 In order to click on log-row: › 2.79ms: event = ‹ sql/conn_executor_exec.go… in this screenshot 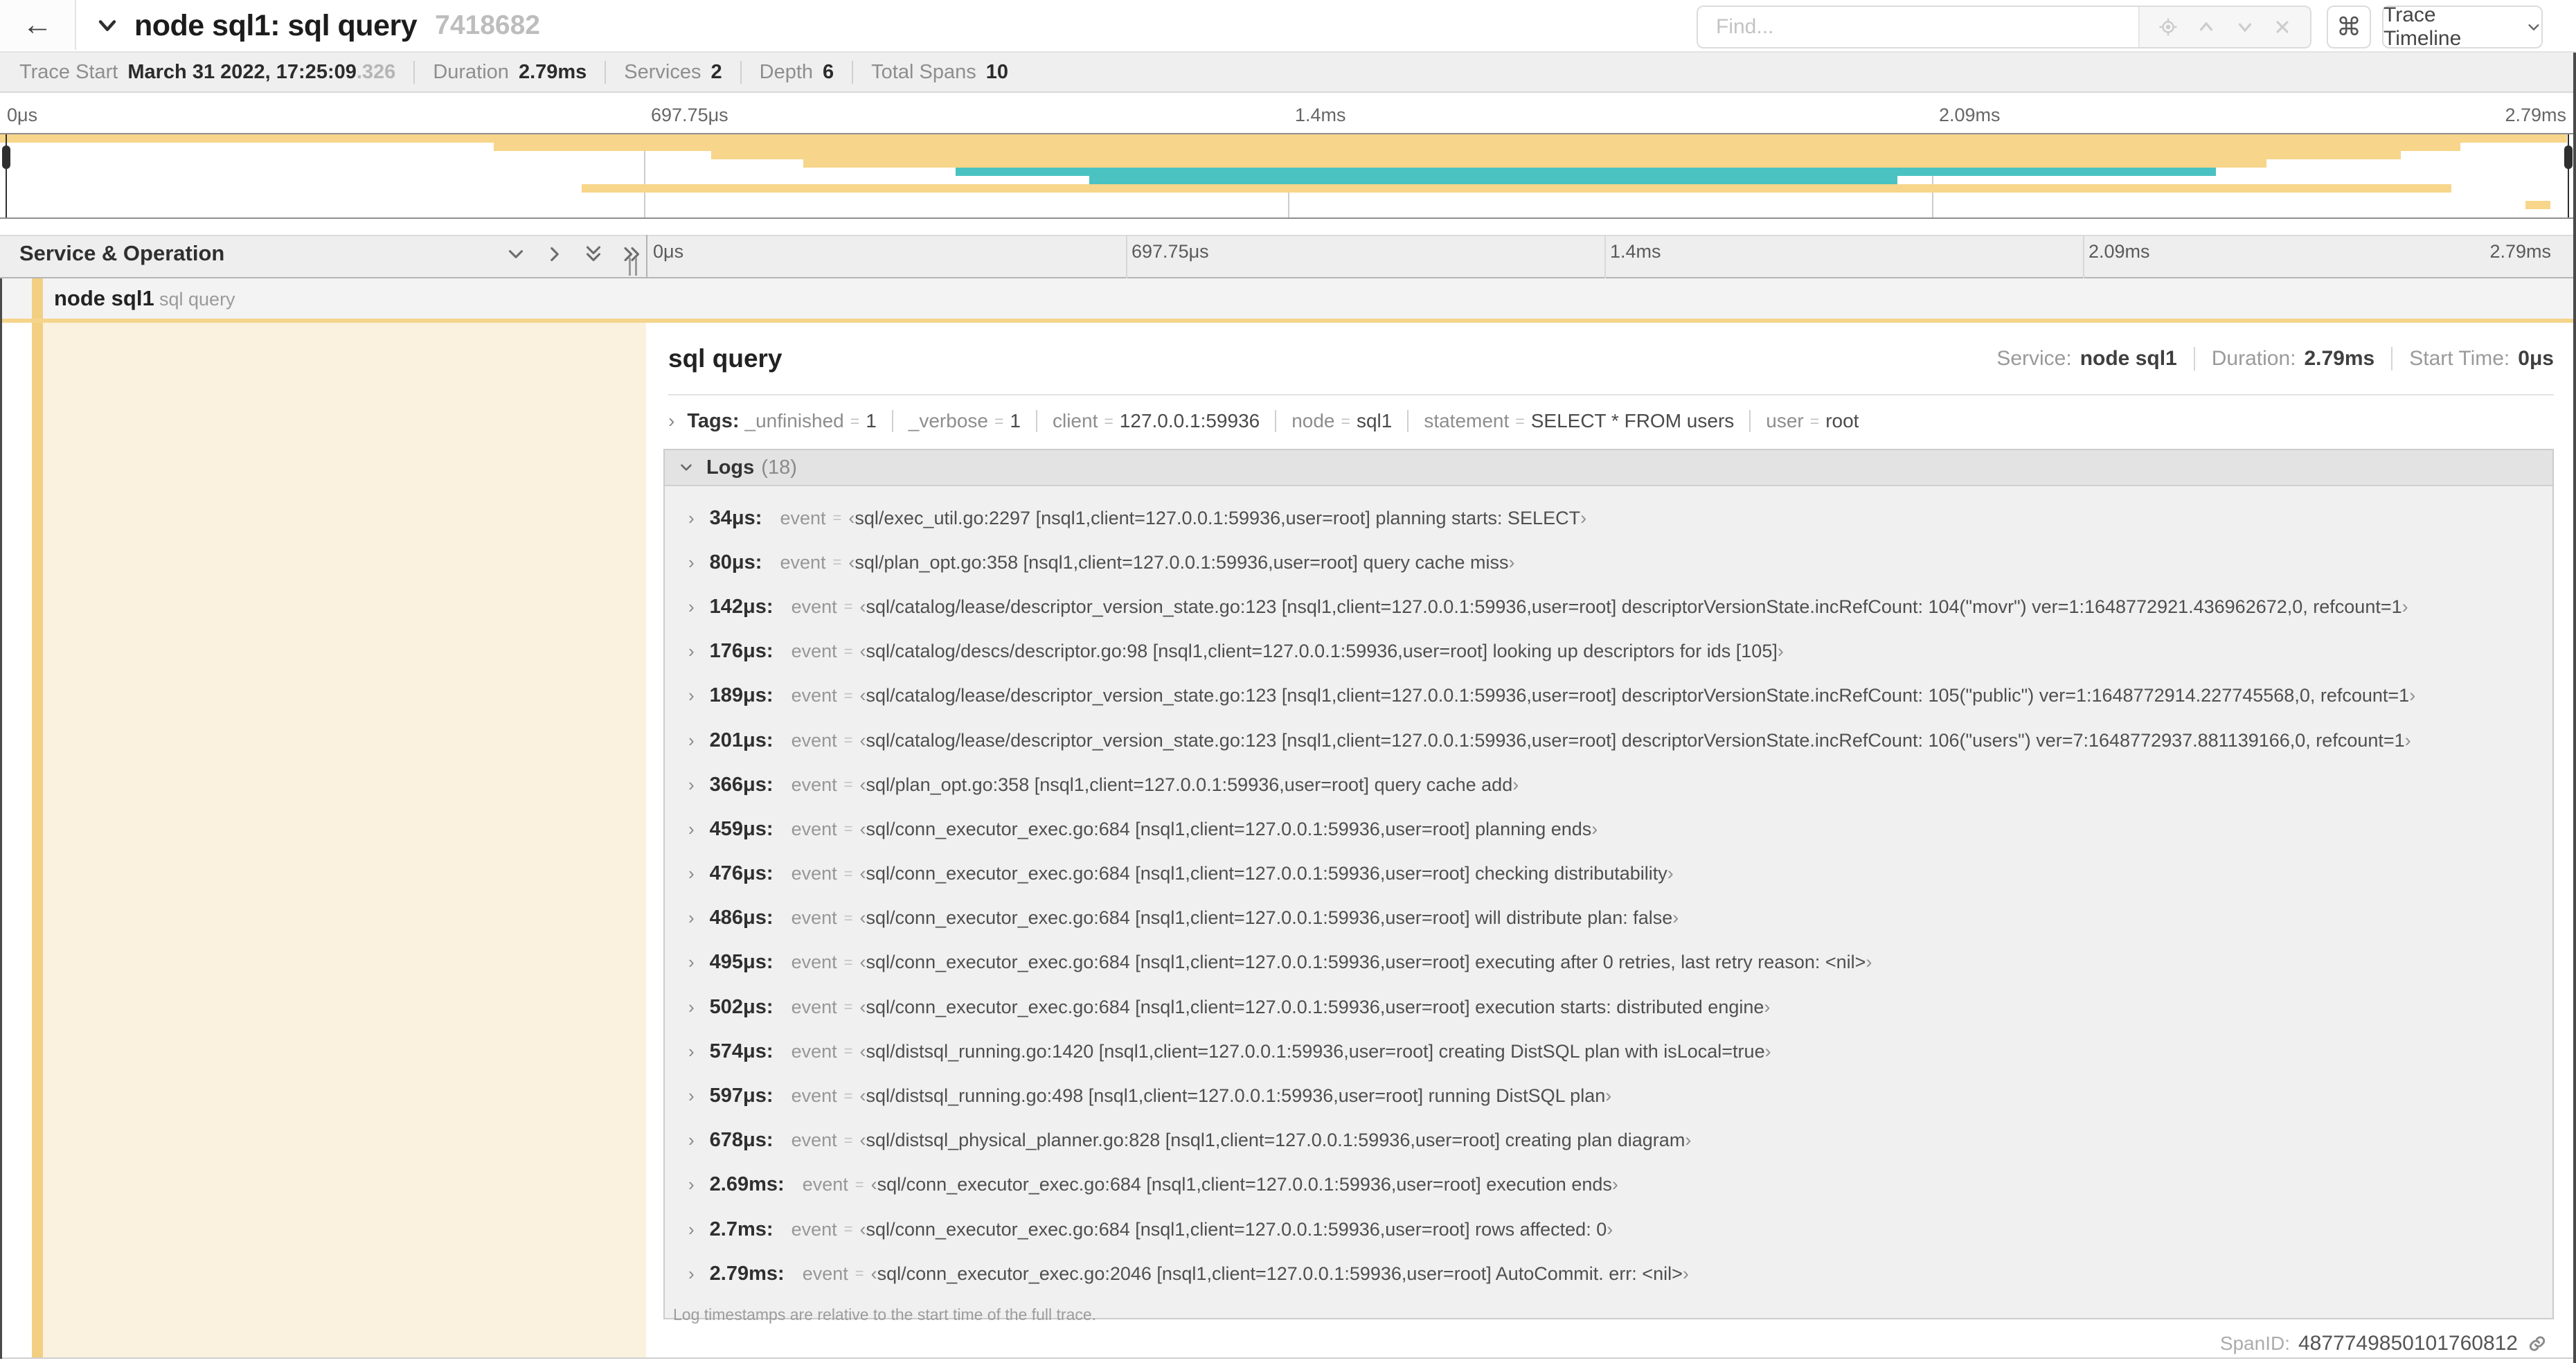, I will do `click(1608, 1274)`.